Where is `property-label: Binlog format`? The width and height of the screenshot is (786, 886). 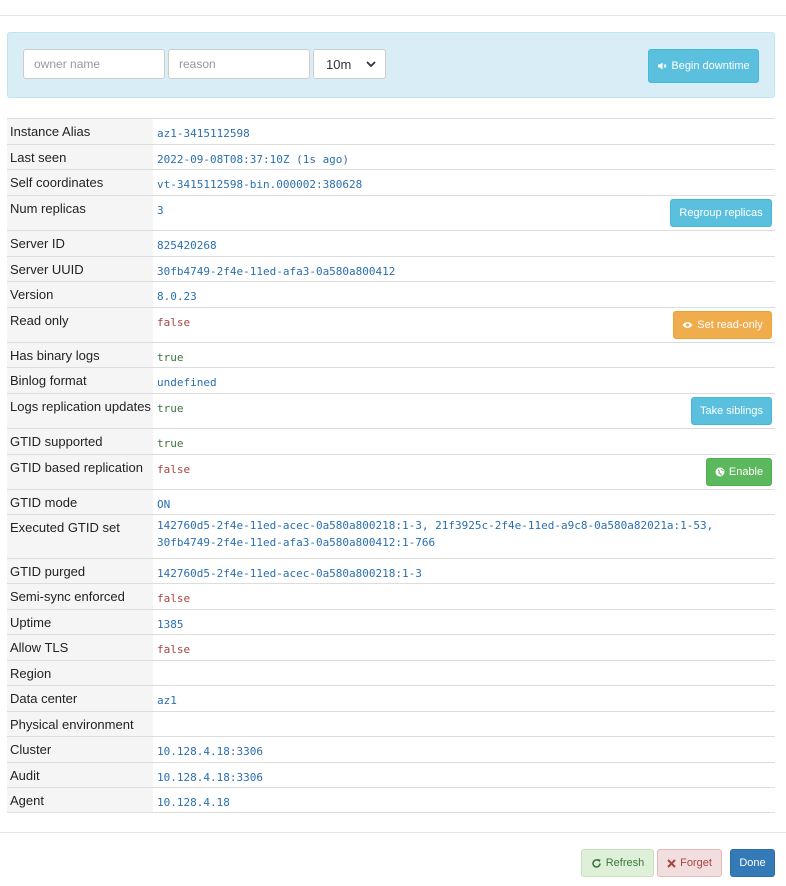 property-label: Binlog format is located at coordinates (80, 380).